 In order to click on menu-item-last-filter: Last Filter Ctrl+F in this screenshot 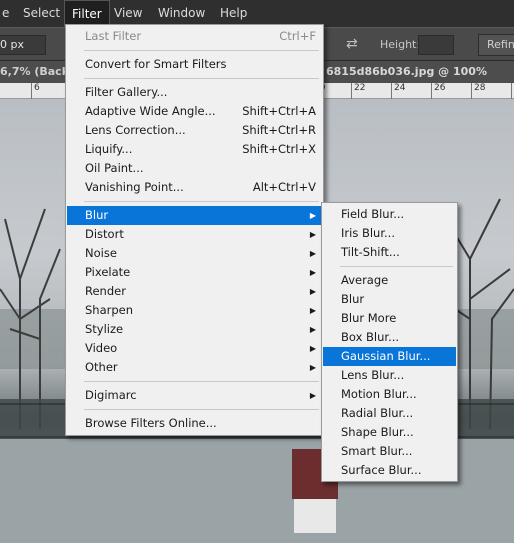, I will do `click(194, 36)`.